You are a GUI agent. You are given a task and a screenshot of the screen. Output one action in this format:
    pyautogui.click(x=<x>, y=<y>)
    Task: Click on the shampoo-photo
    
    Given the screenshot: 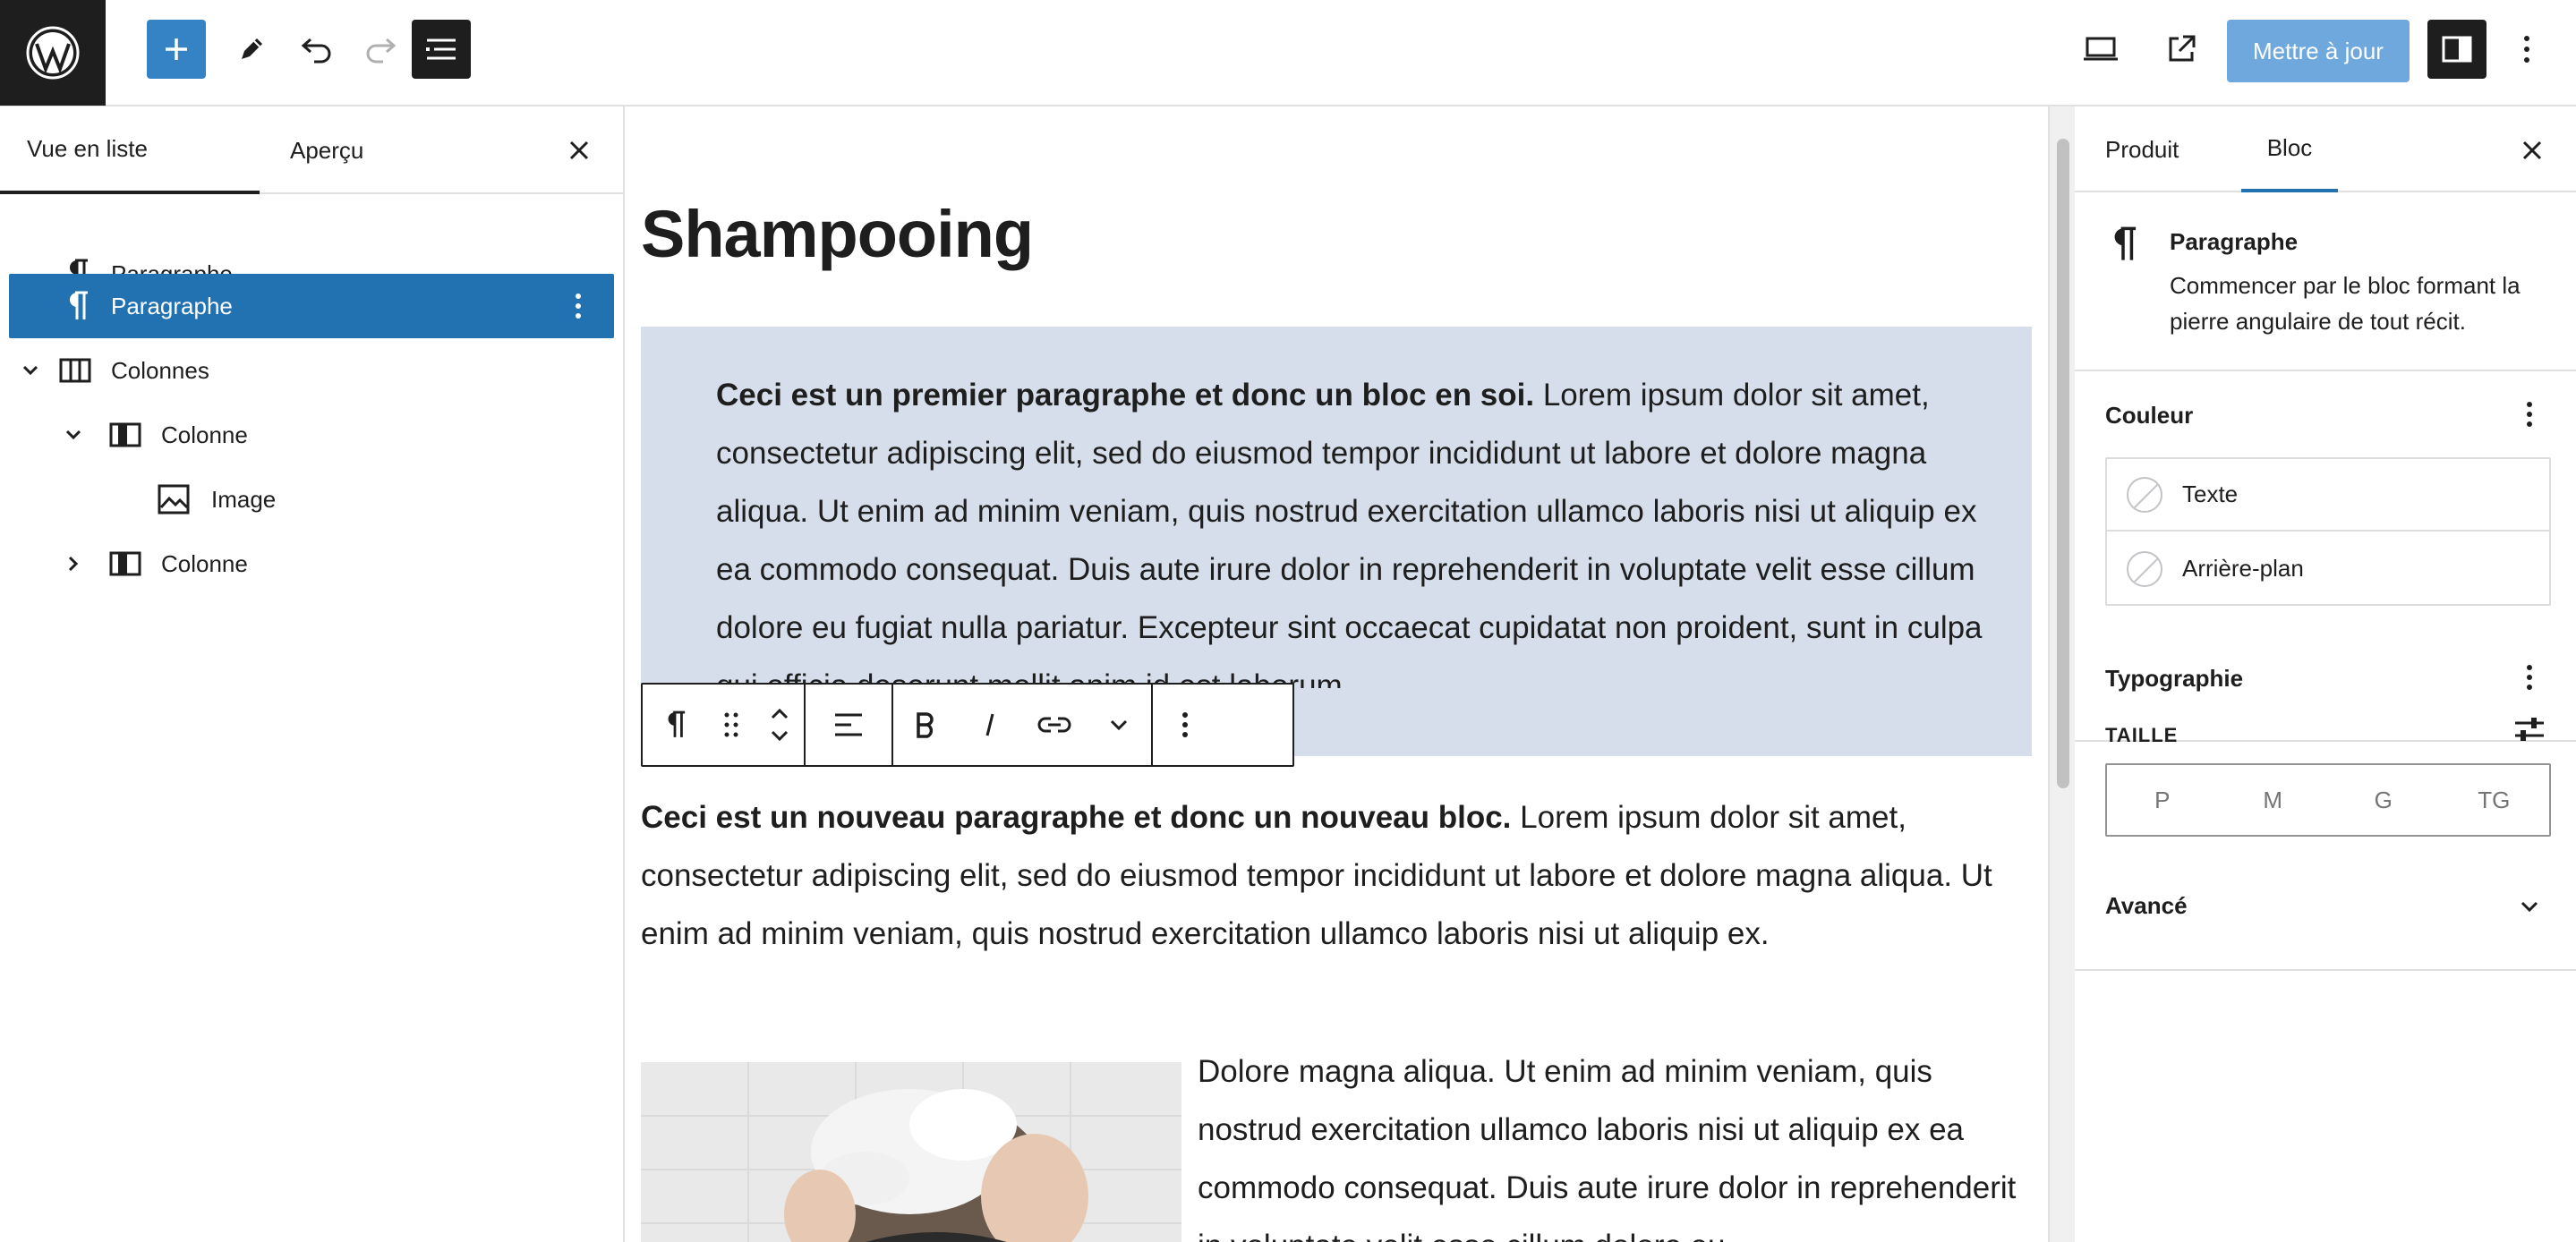 What is the action you would take?
    pyautogui.click(x=911, y=1152)
    